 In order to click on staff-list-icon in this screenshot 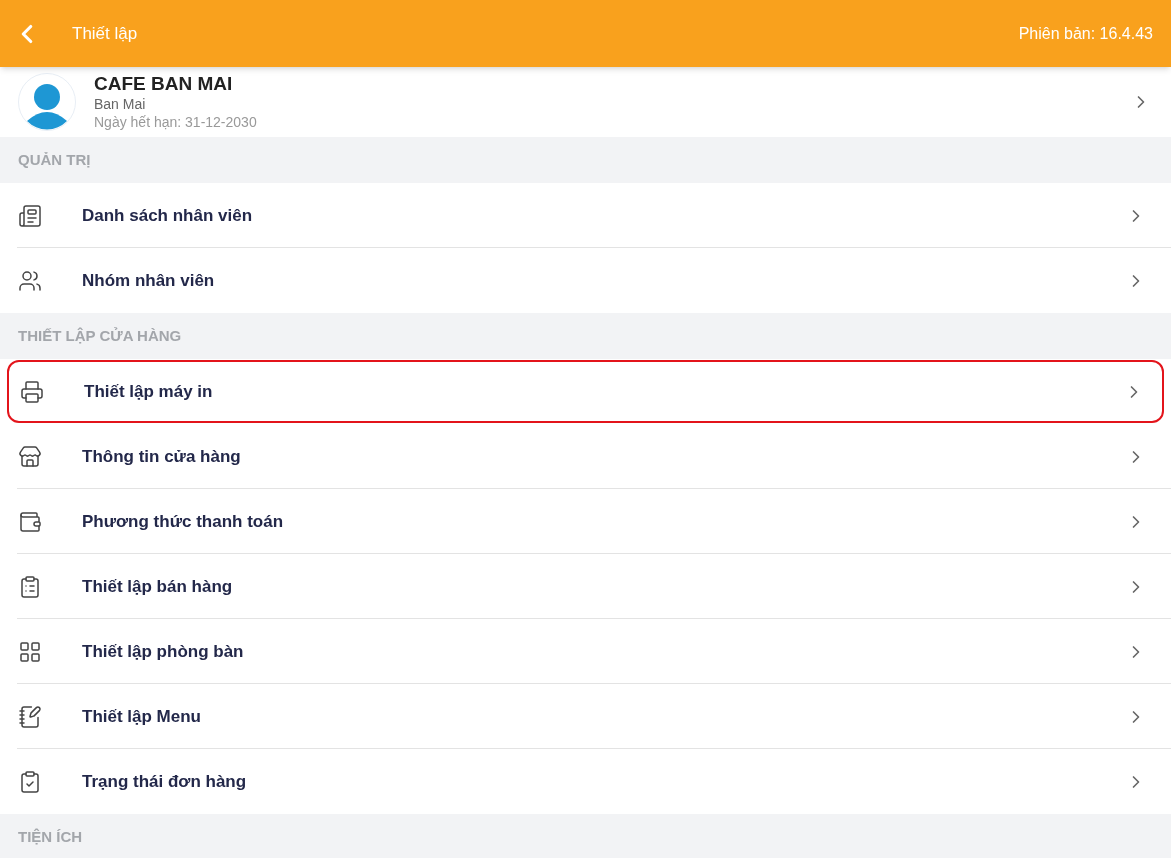, I will do `click(30, 215)`.